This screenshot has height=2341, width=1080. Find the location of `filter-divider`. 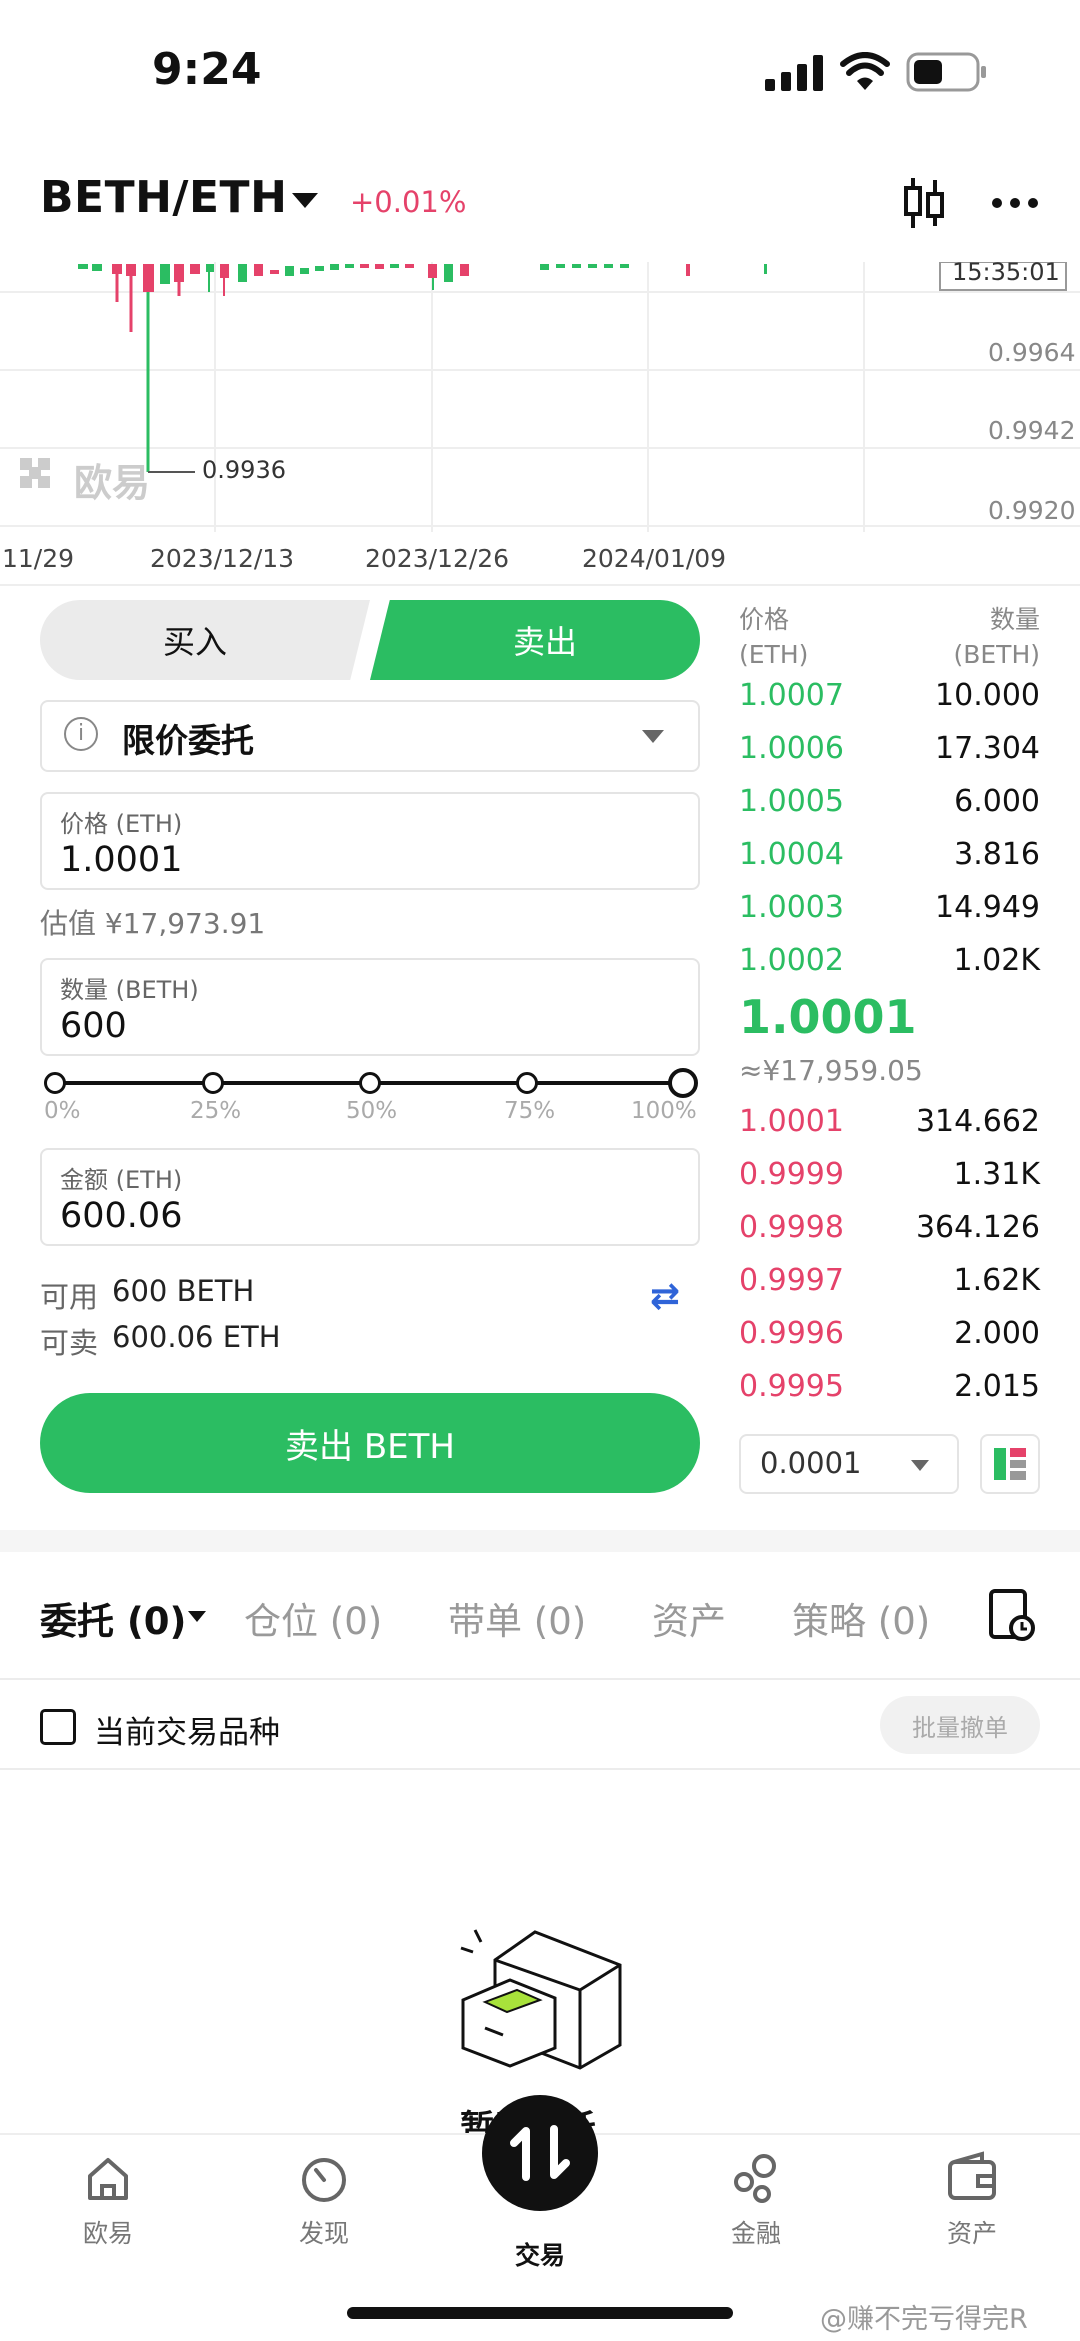

filter-divider is located at coordinates (540, 1769).